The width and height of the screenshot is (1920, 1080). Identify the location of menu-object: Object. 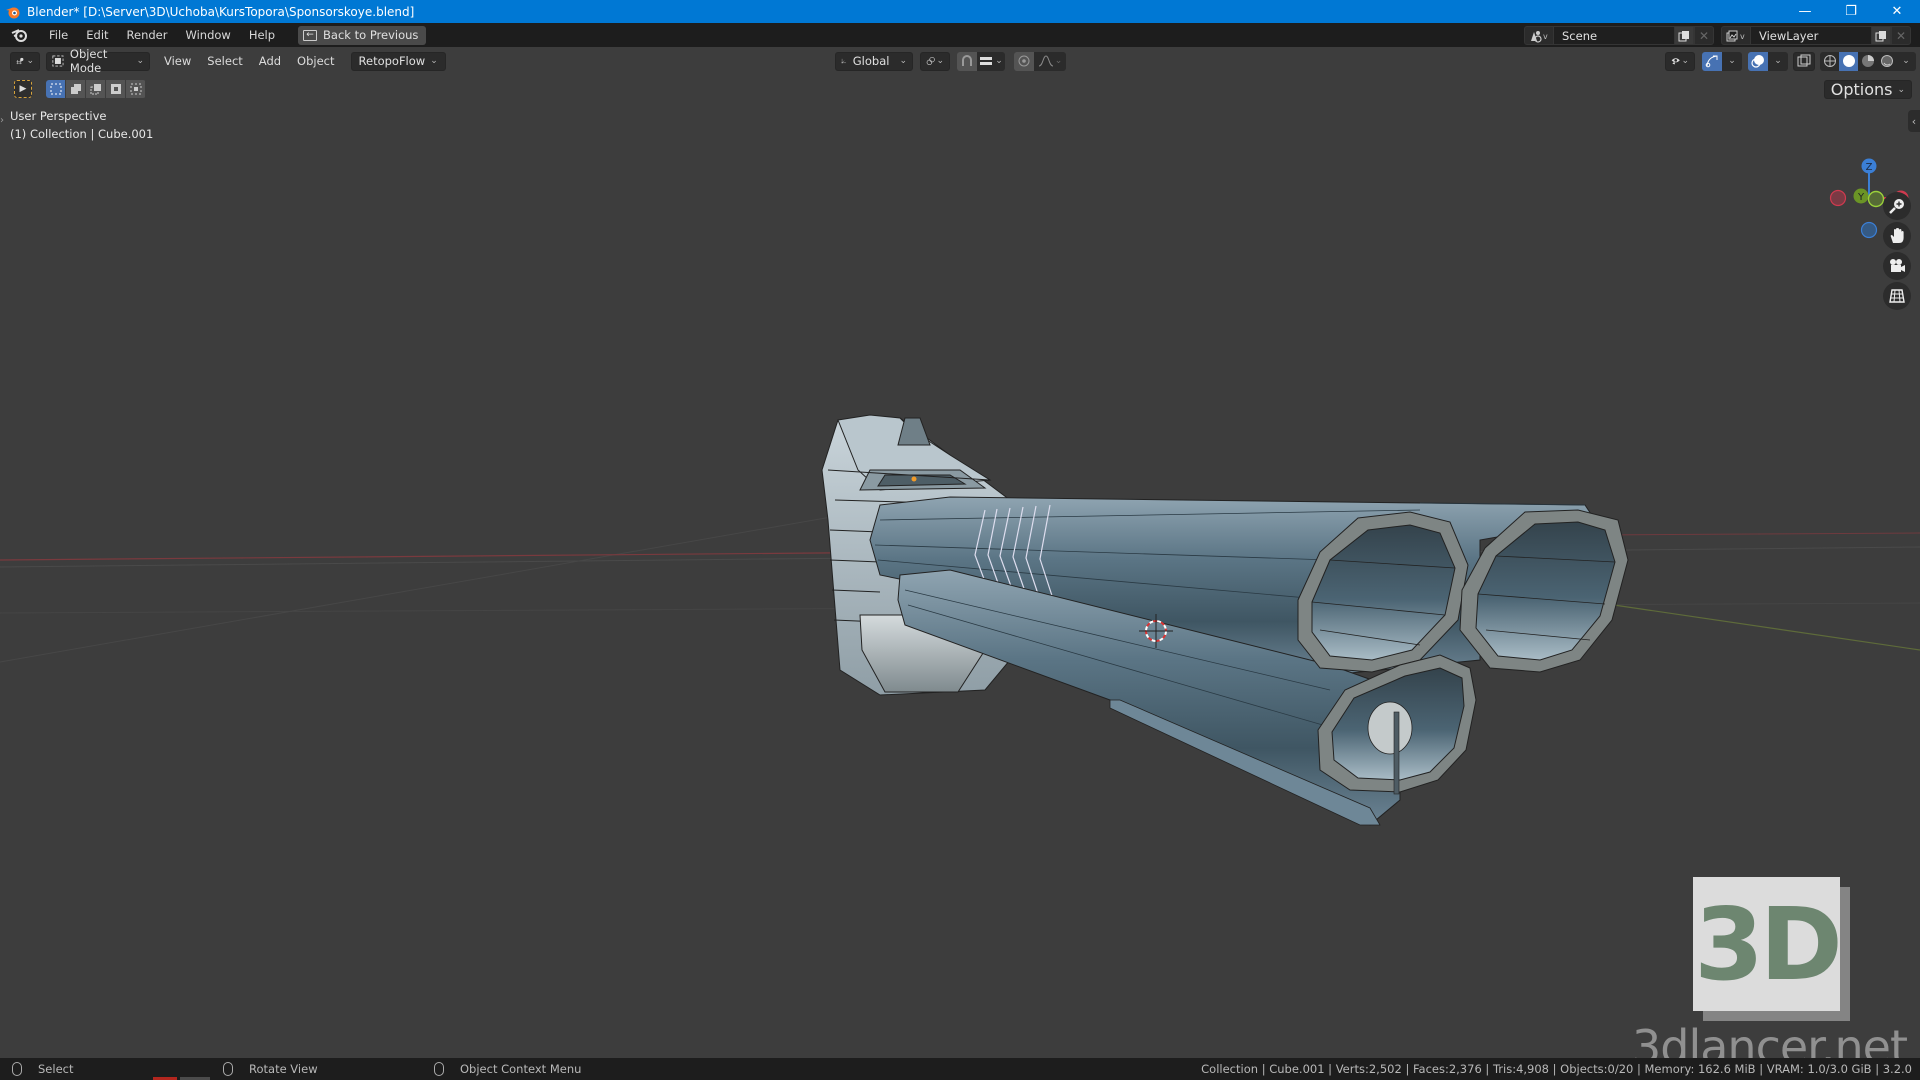
(315, 61).